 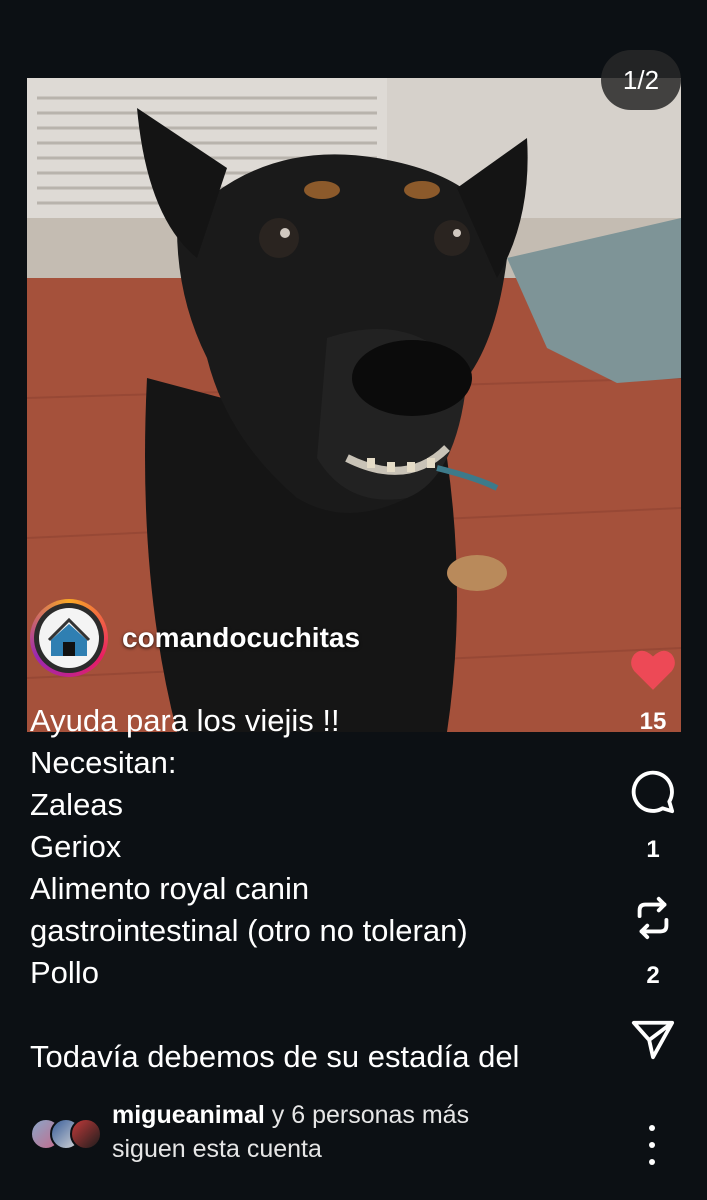 I want to click on follower-suffix: y 6 personas más, so click(x=367, y=1115).